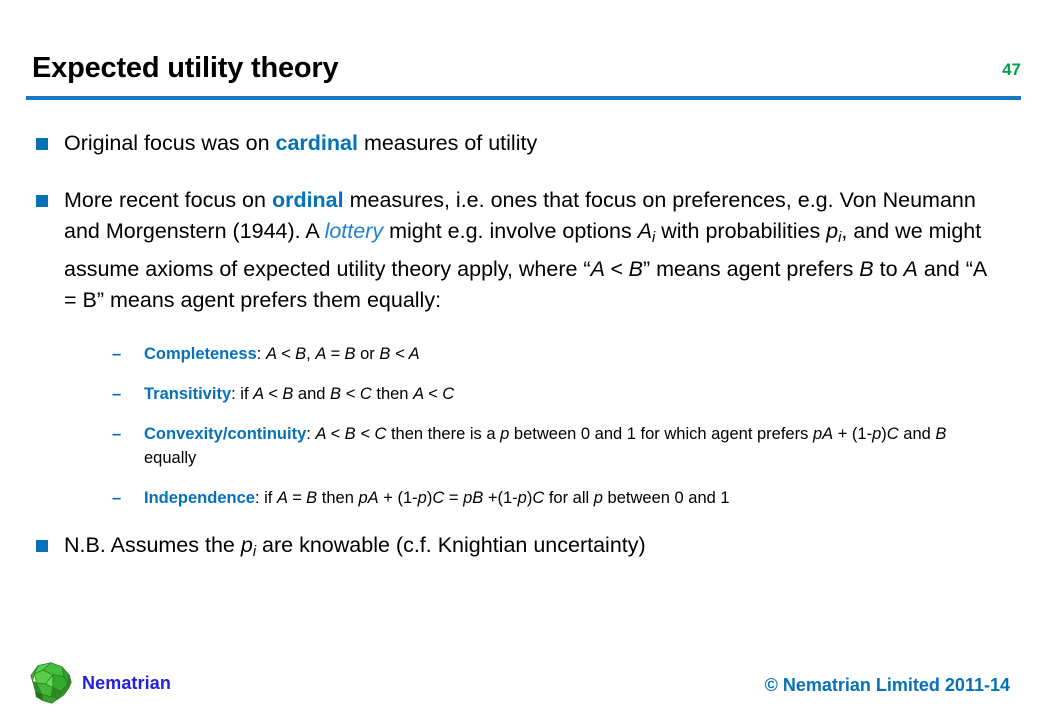 This screenshot has height=720, width=1040. I want to click on axiom-name: Convexity/continuity, so click(225, 434).